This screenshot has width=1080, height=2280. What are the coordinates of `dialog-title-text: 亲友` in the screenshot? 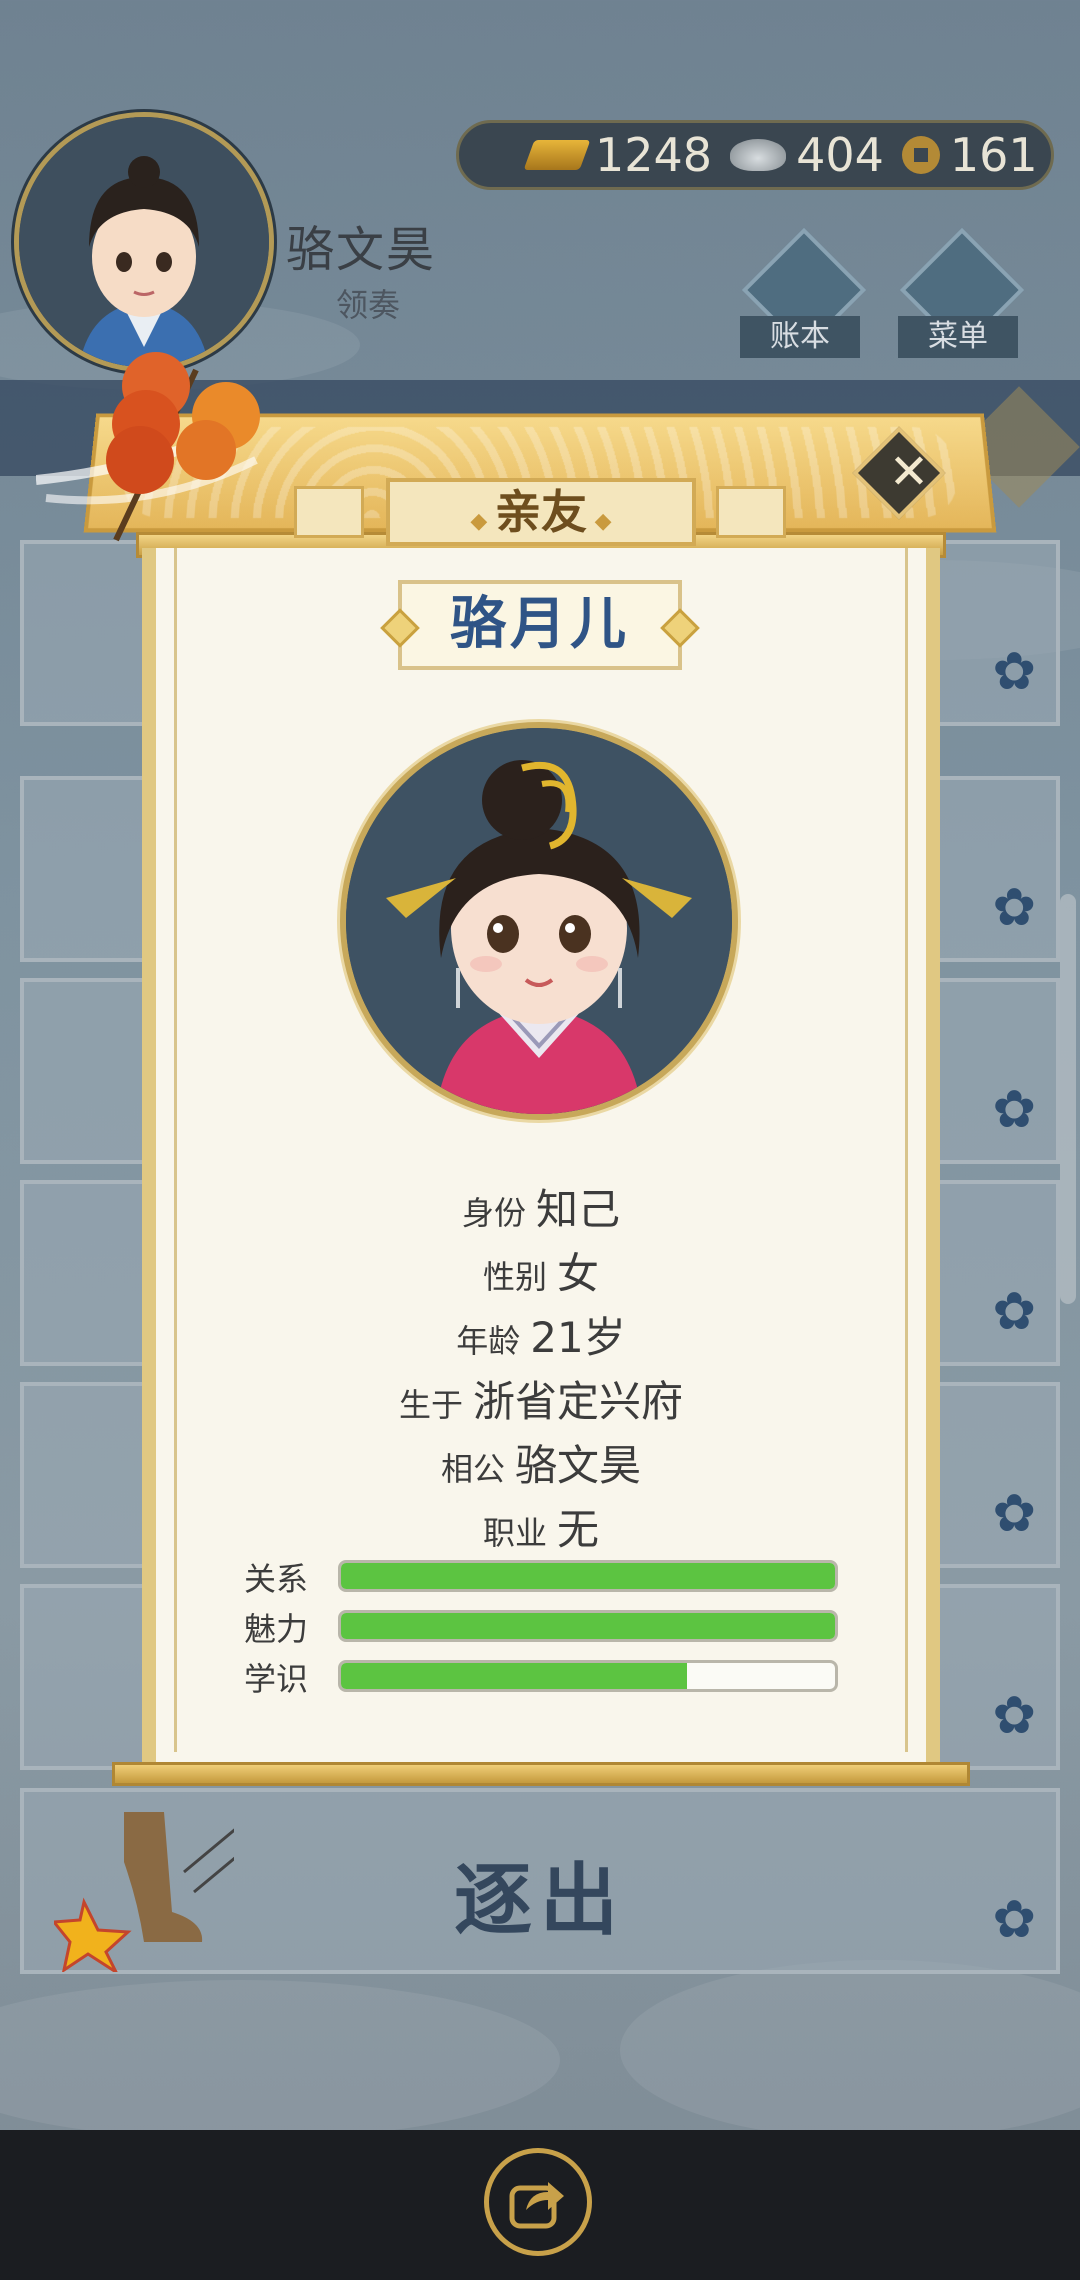 It's located at (541, 512).